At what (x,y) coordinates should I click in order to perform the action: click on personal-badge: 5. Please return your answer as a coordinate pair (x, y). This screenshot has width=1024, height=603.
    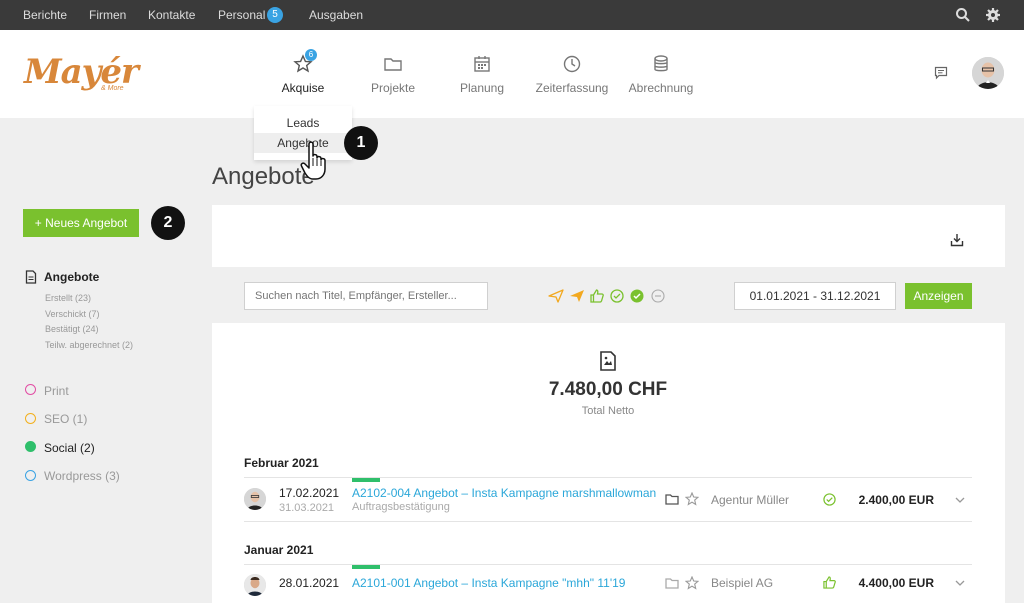
    Looking at the image, I should click on (275, 15).